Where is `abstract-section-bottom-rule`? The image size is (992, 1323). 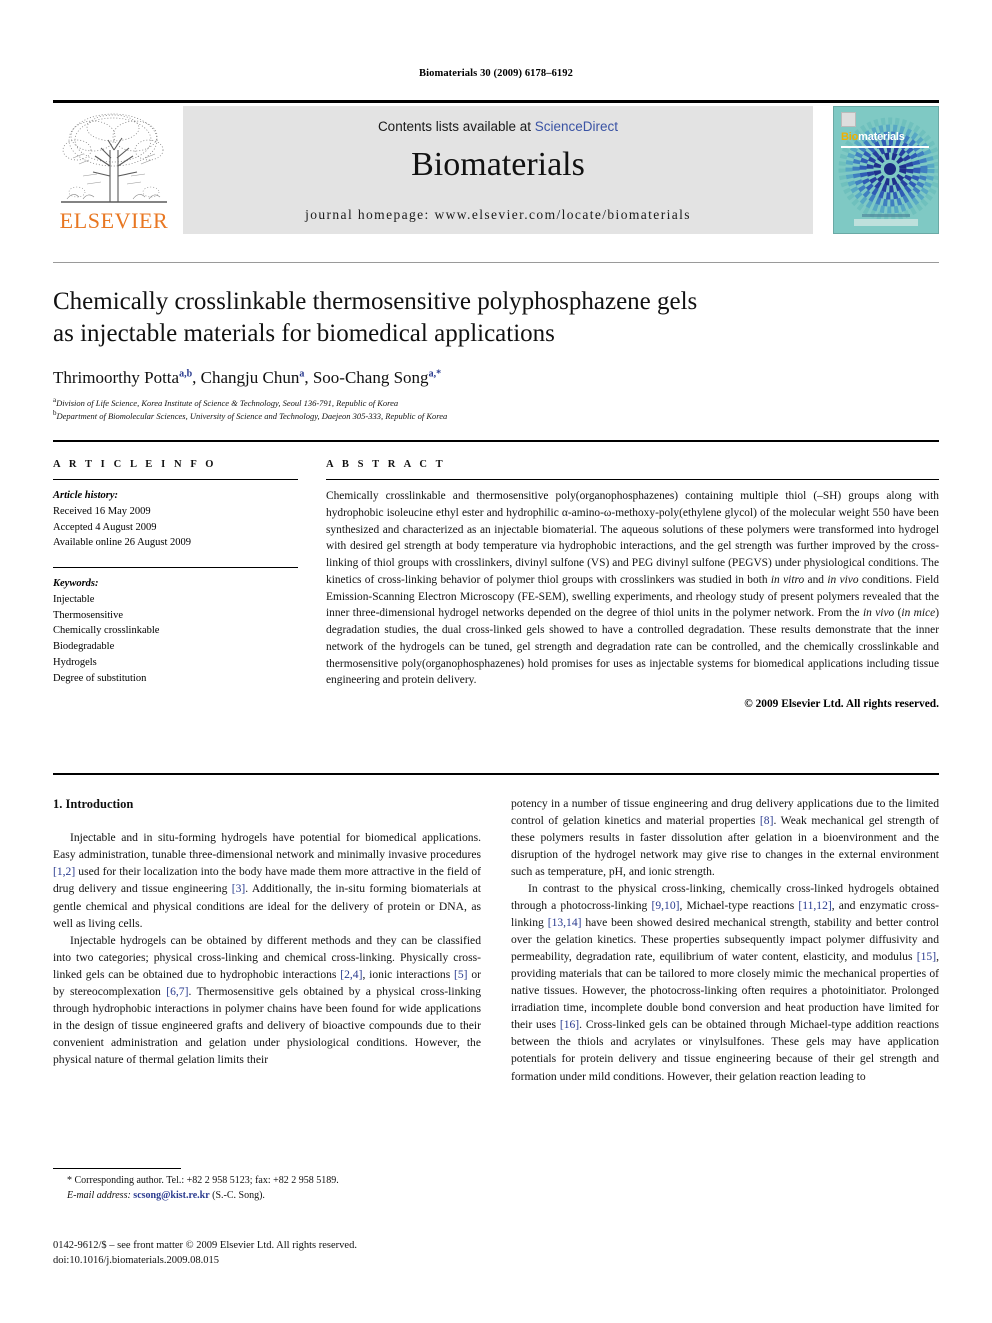 abstract-section-bottom-rule is located at coordinates (496, 774).